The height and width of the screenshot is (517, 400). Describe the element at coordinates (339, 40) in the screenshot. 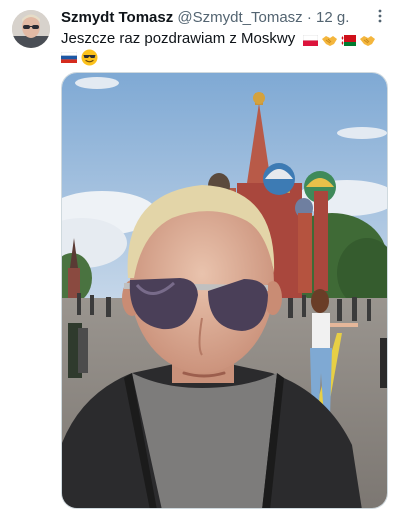

I see `inline-emojis` at that location.